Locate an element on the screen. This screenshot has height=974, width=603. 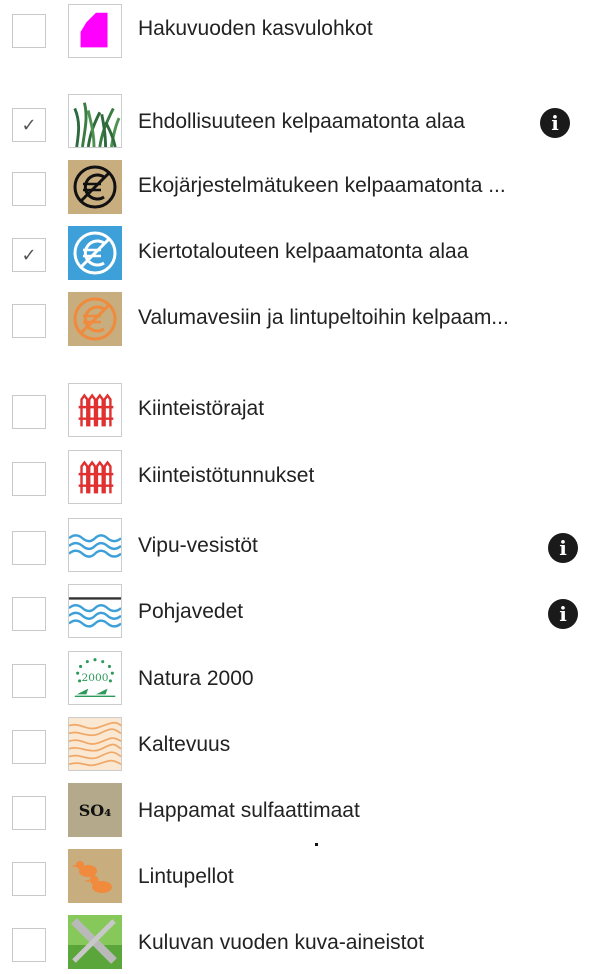
euro-crossed-blue-icon is located at coordinates (95, 253).